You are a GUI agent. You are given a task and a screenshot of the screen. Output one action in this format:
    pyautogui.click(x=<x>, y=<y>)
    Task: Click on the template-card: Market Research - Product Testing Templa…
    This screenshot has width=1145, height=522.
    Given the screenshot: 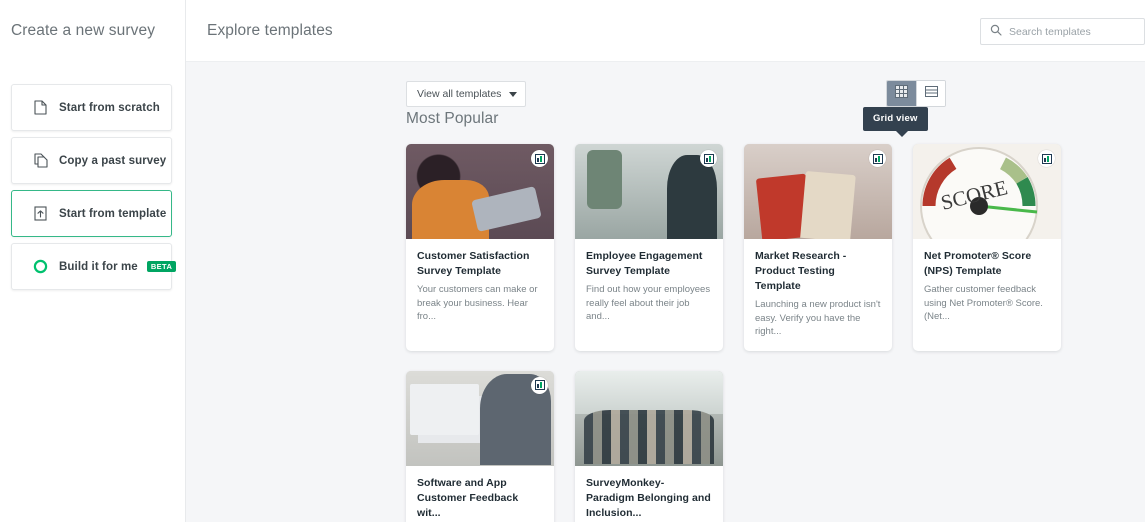 What is the action you would take?
    pyautogui.click(x=818, y=247)
    